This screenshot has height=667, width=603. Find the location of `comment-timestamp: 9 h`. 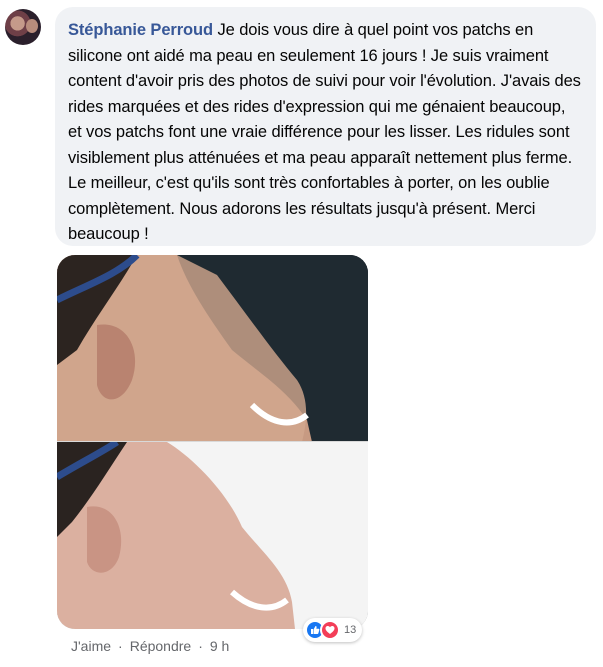

comment-timestamp: 9 h is located at coordinates (219, 646).